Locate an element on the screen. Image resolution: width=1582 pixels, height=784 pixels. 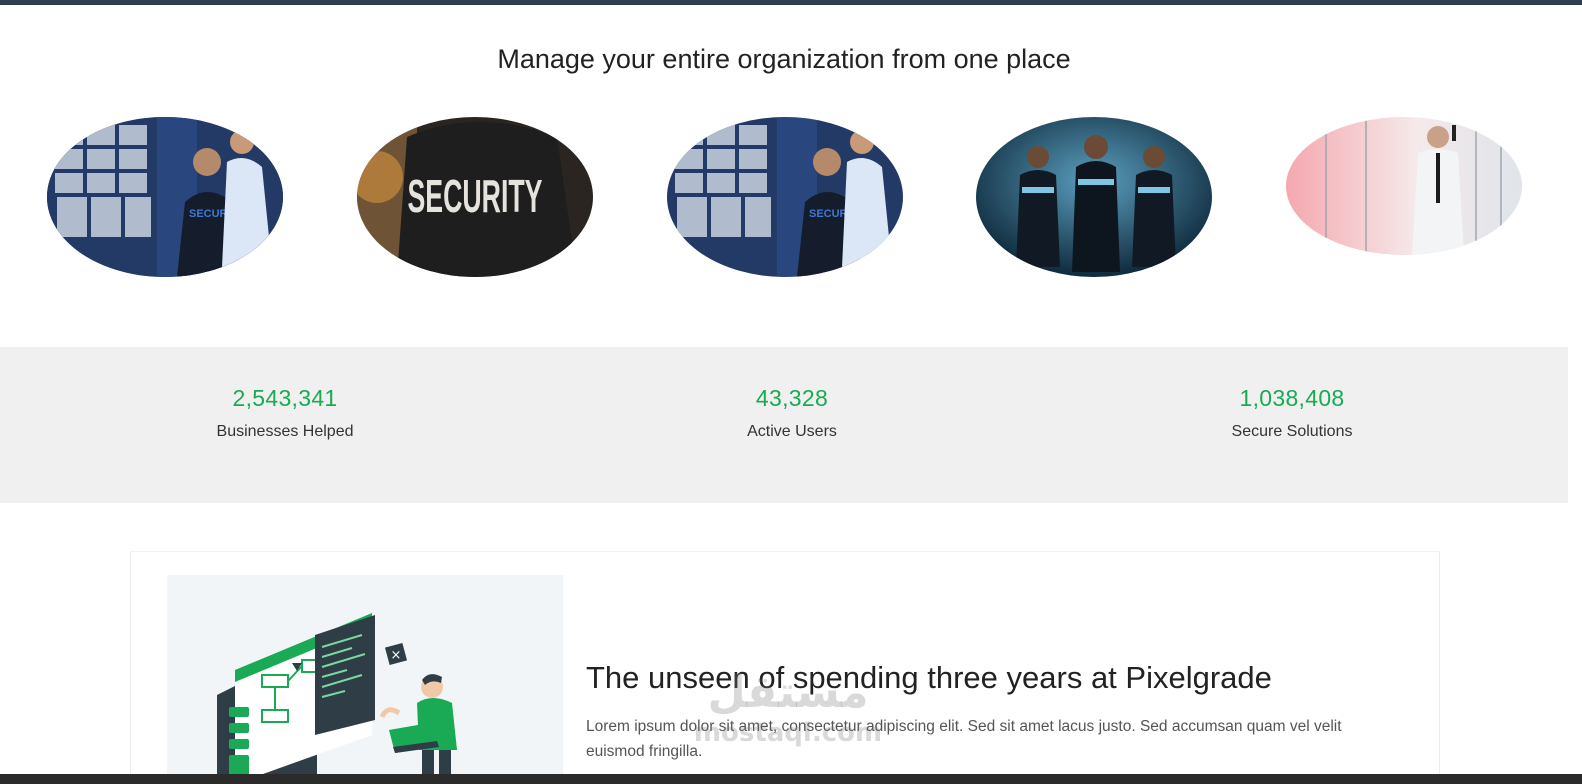
gallery-image-control-room-2: SECURITY is located at coordinates (785, 197).